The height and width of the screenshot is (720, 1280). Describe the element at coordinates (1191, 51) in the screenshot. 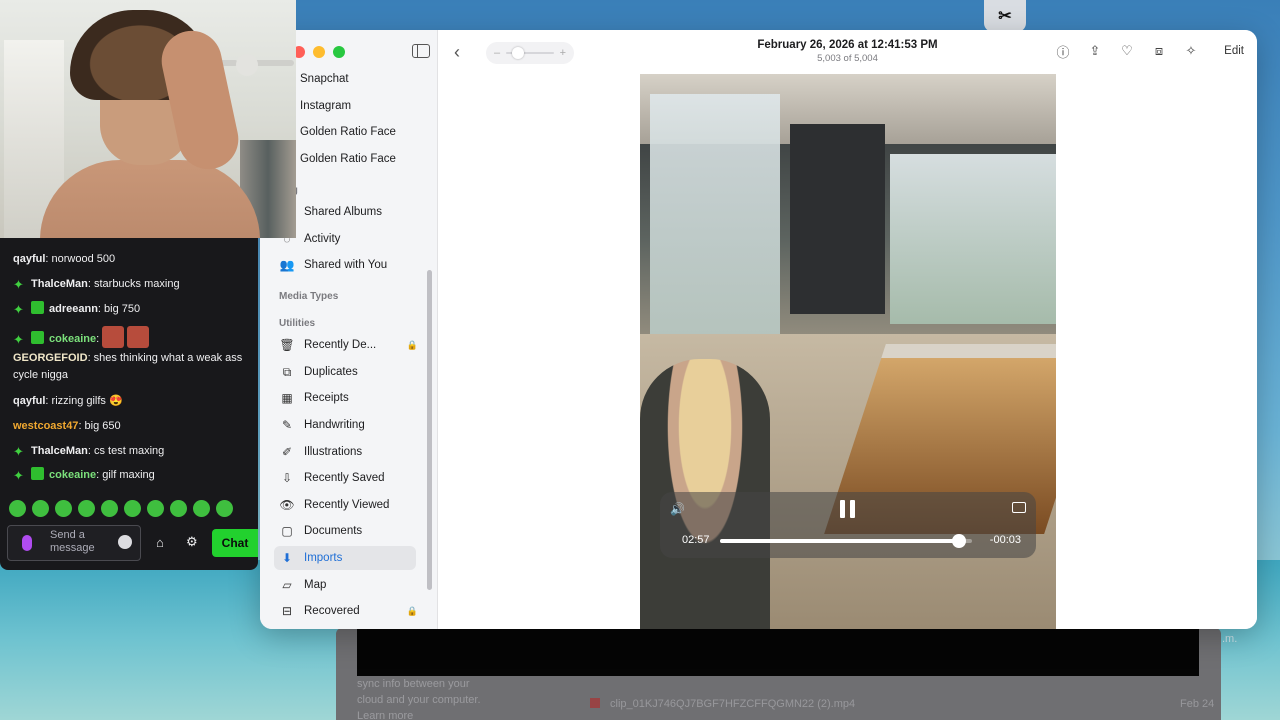

I see `magic-wand-icon: ✧` at that location.